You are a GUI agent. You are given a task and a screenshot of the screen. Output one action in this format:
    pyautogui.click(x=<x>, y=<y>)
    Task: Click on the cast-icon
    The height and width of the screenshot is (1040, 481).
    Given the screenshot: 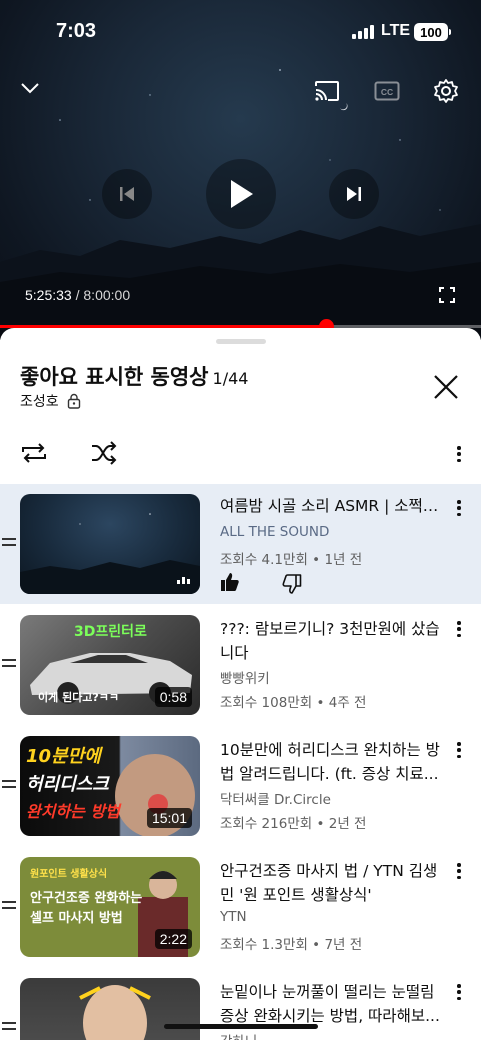 What is the action you would take?
    pyautogui.click(x=327, y=91)
    